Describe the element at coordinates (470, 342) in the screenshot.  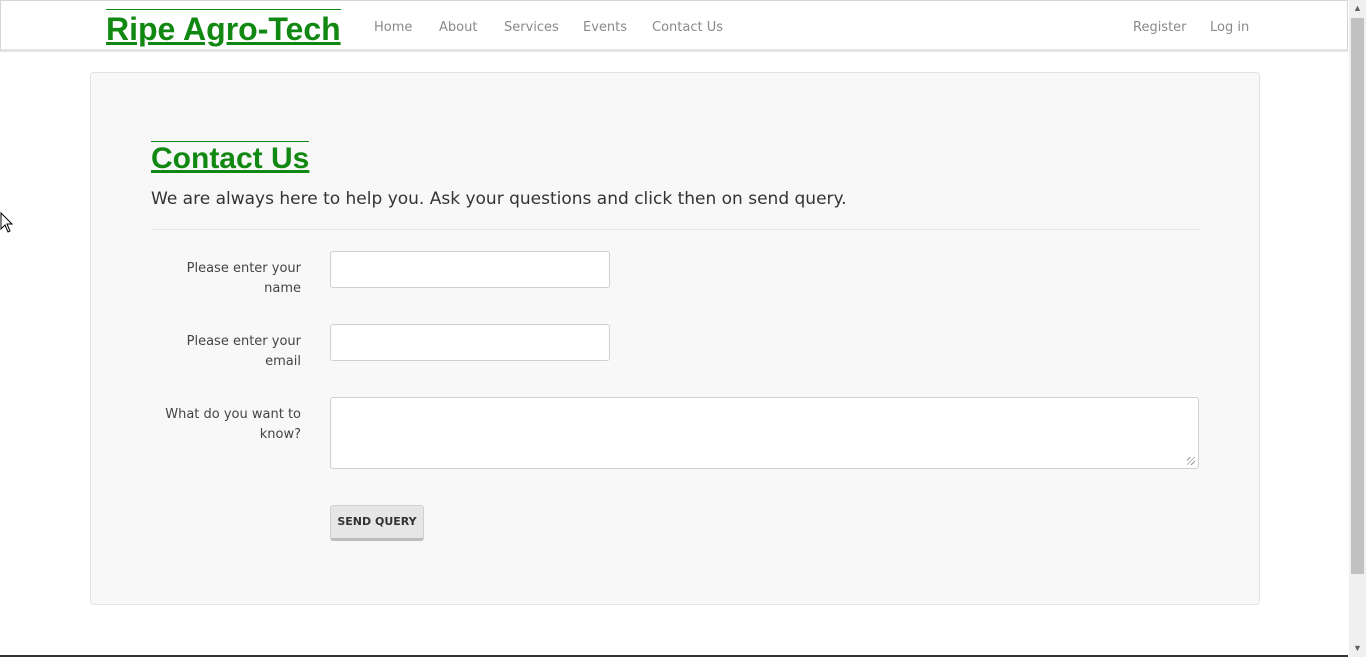
I see `email-input` at that location.